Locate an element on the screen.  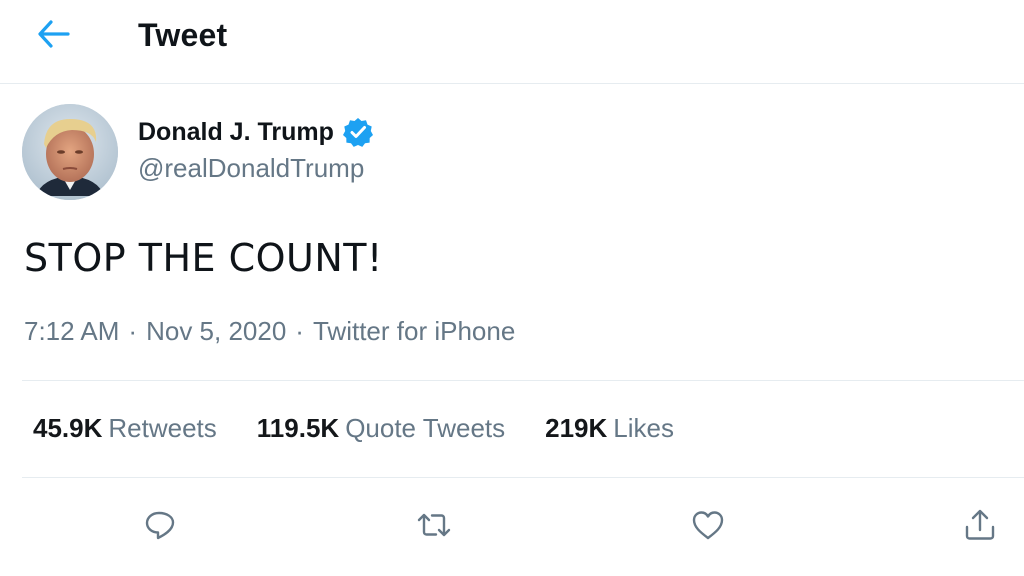
quote-tweets-stat: 119.5K Quote Tweets is located at coordinates (381, 428).